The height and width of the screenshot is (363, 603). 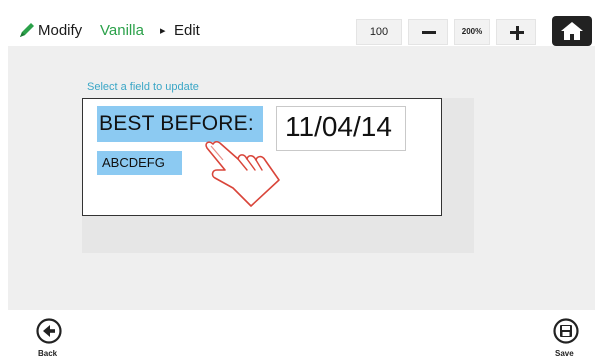 I want to click on save-label: Save, so click(x=564, y=353).